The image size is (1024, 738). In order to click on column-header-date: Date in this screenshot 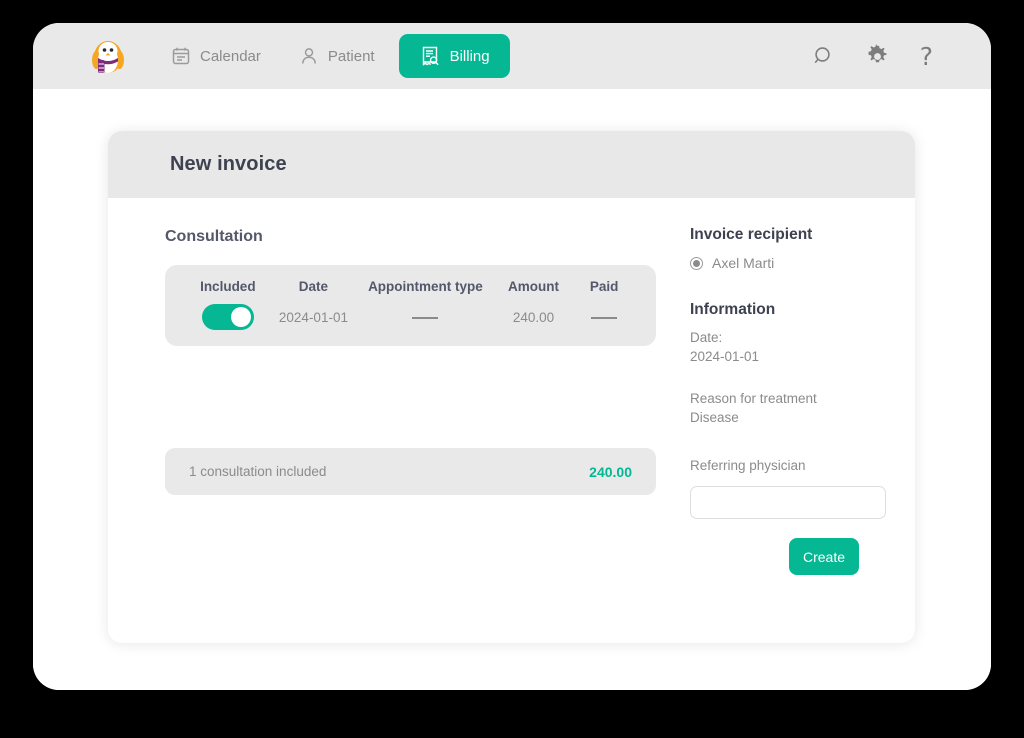, I will do `click(313, 286)`.